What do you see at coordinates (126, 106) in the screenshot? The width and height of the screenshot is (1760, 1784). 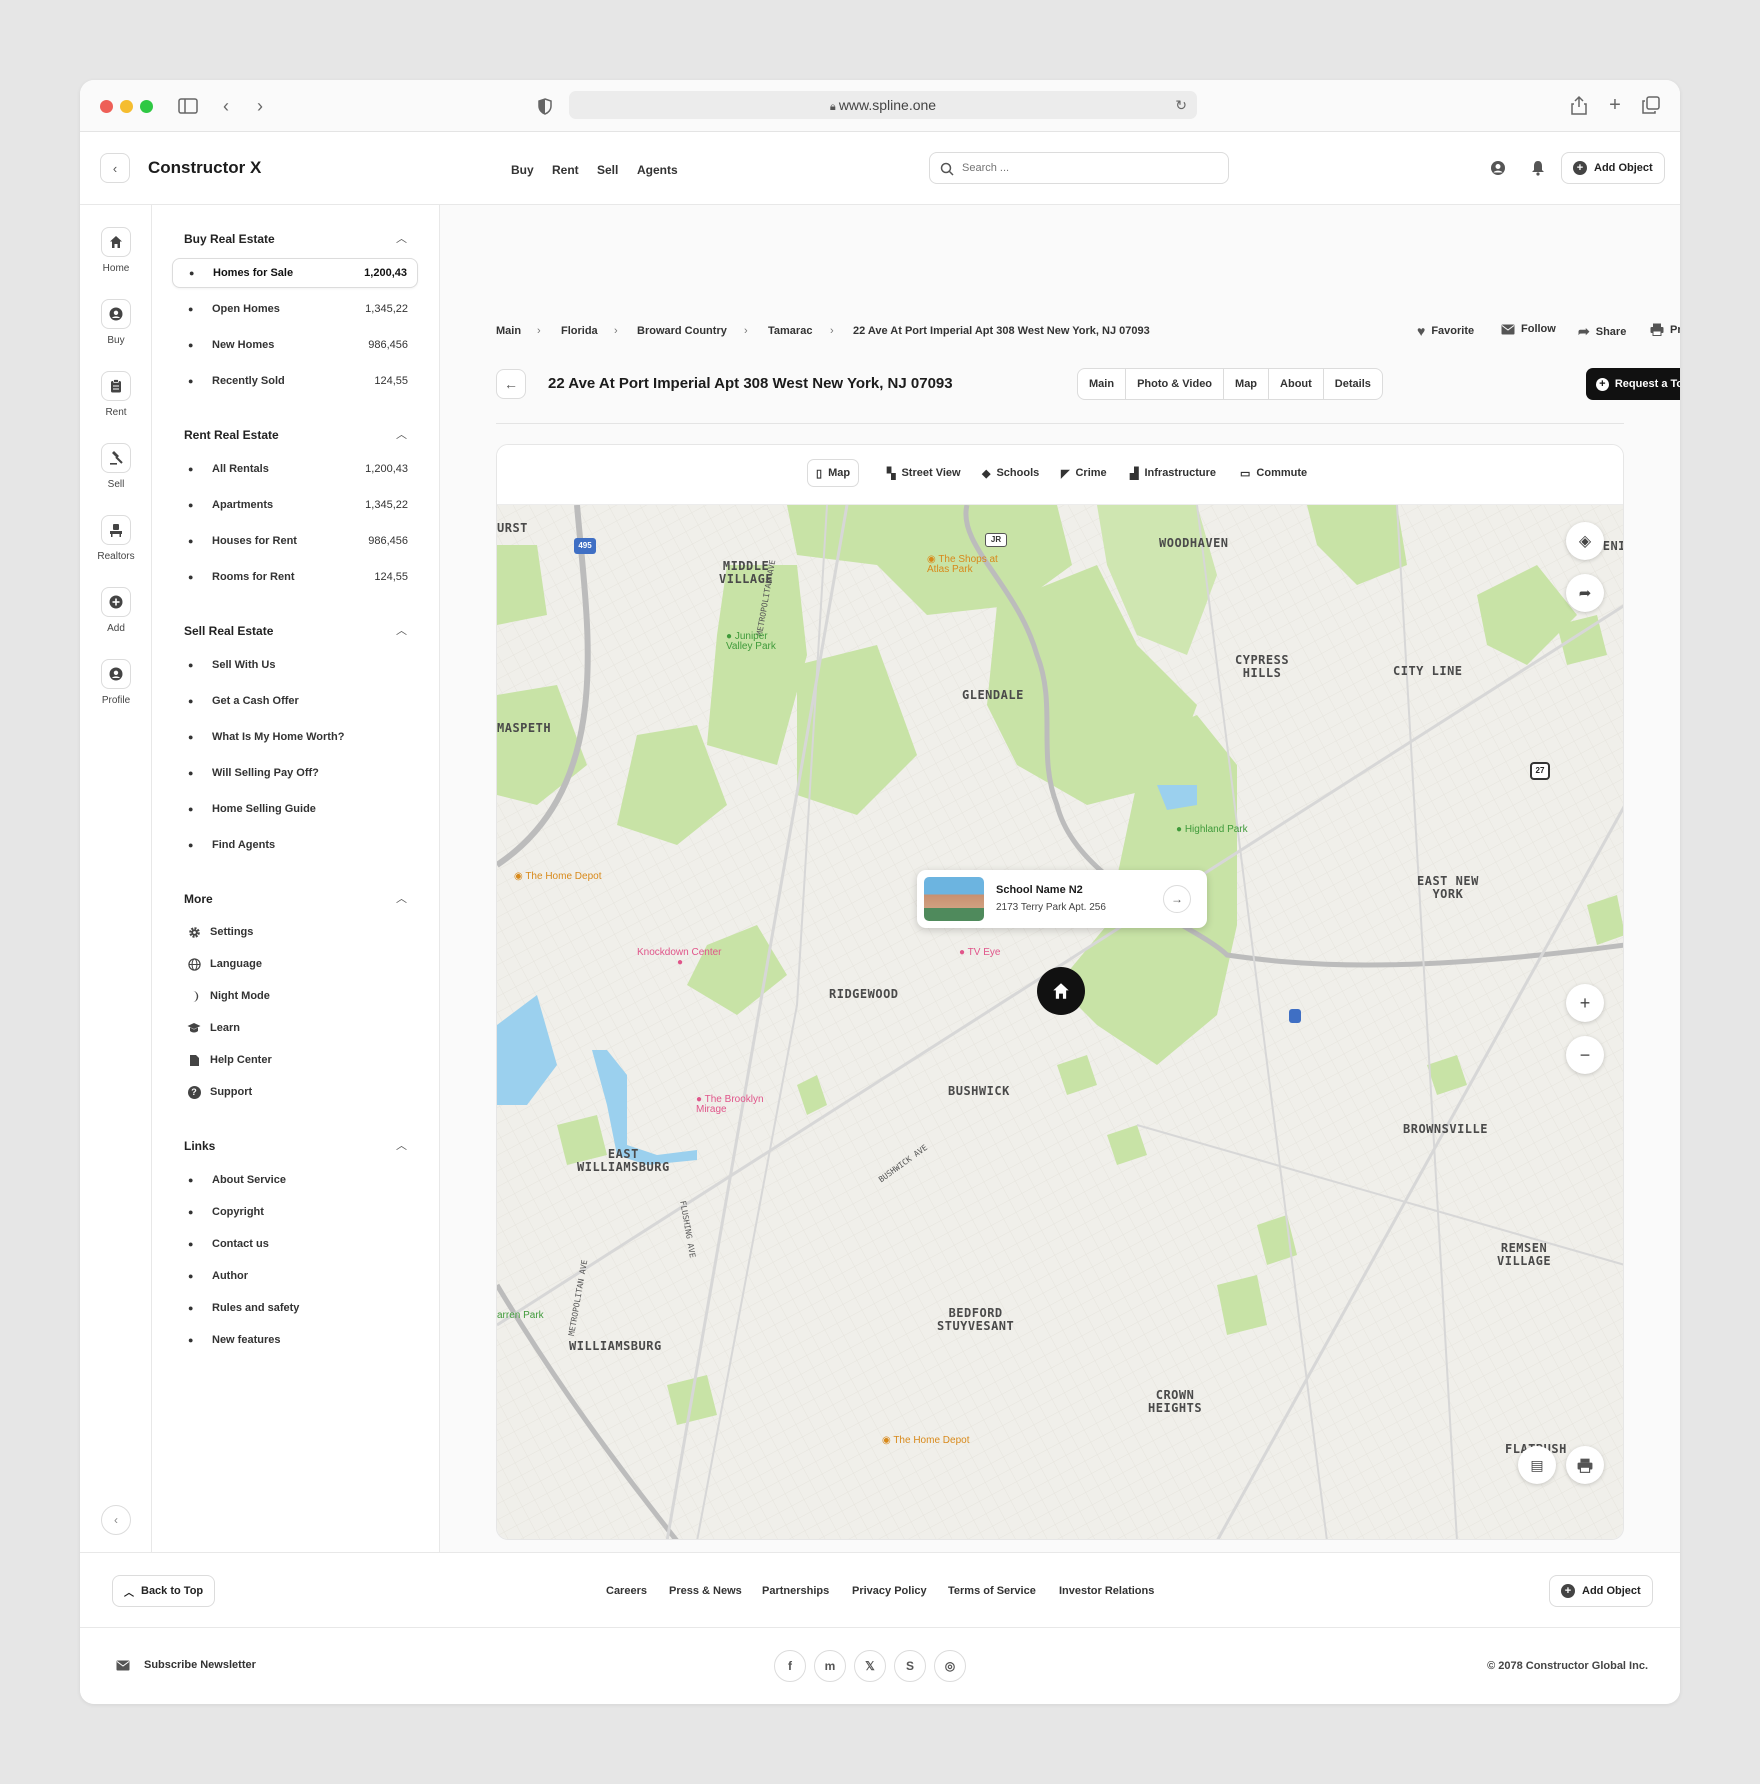 I see `minimize-window-dot` at bounding box center [126, 106].